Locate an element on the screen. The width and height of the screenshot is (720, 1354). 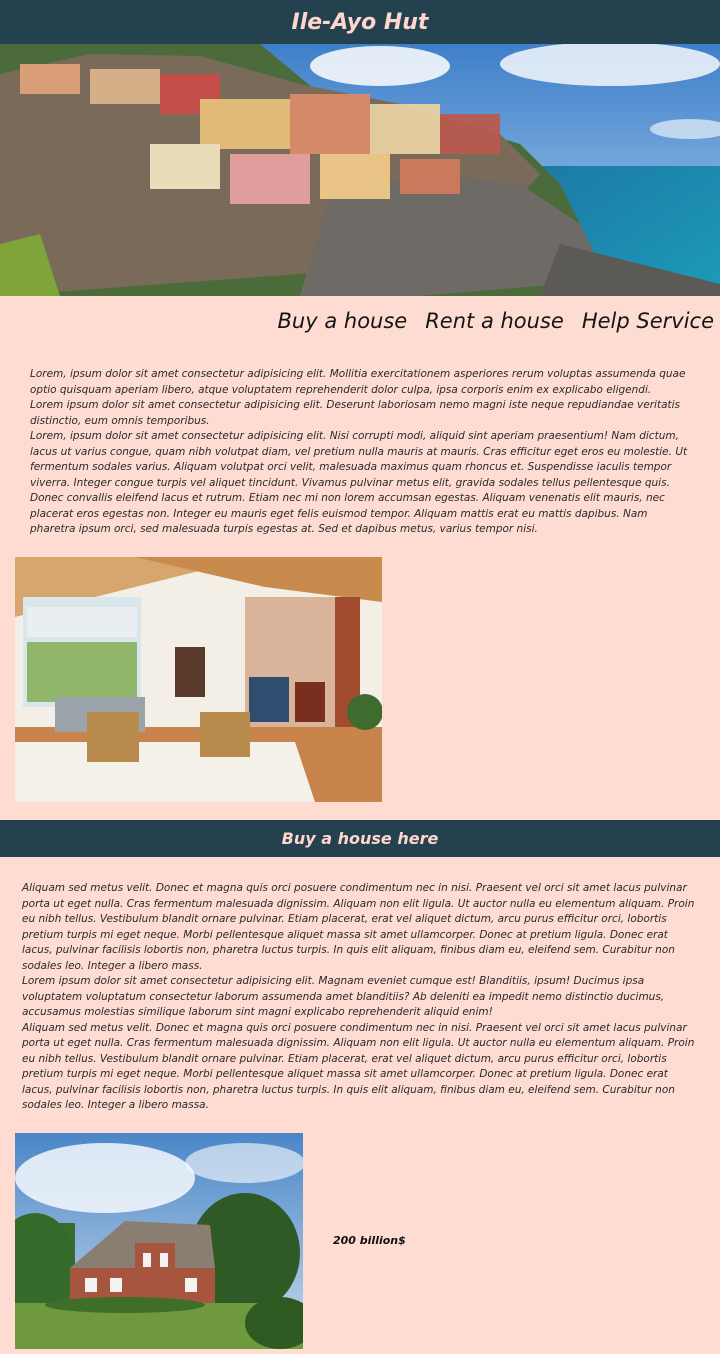
house-listing-image is located at coordinates (159, 1241).